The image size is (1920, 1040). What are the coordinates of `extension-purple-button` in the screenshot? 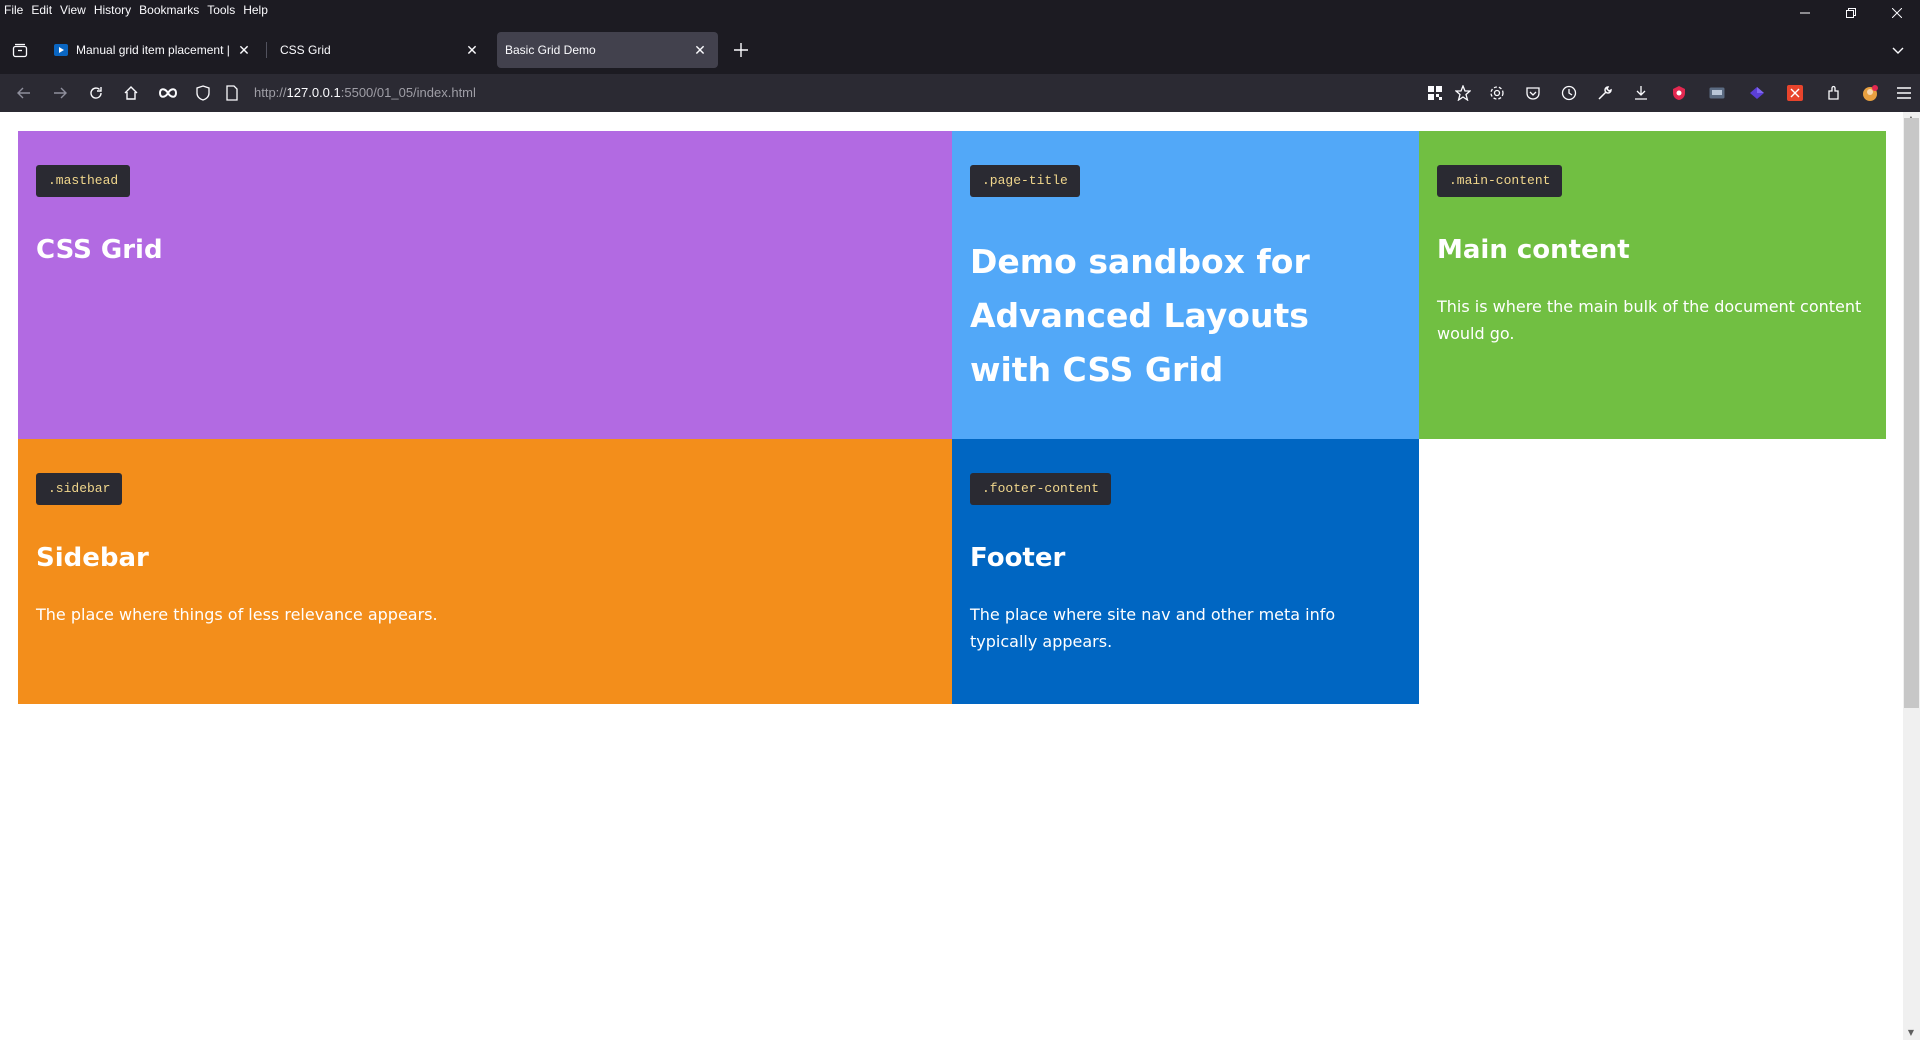 It's located at (1757, 93).